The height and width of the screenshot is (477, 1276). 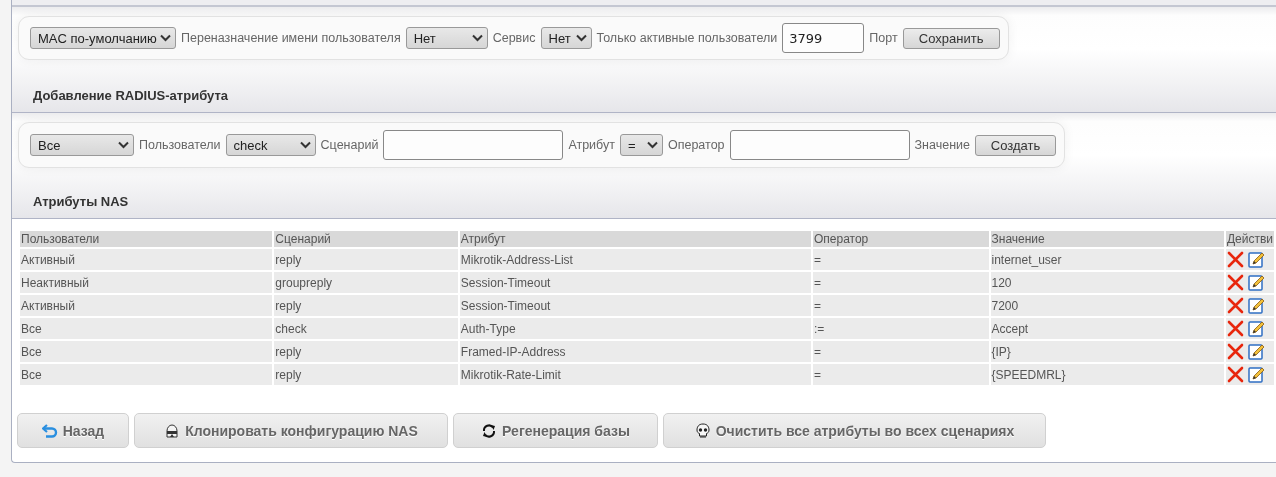 I want to click on table-cell: 120, so click(x=1107, y=282).